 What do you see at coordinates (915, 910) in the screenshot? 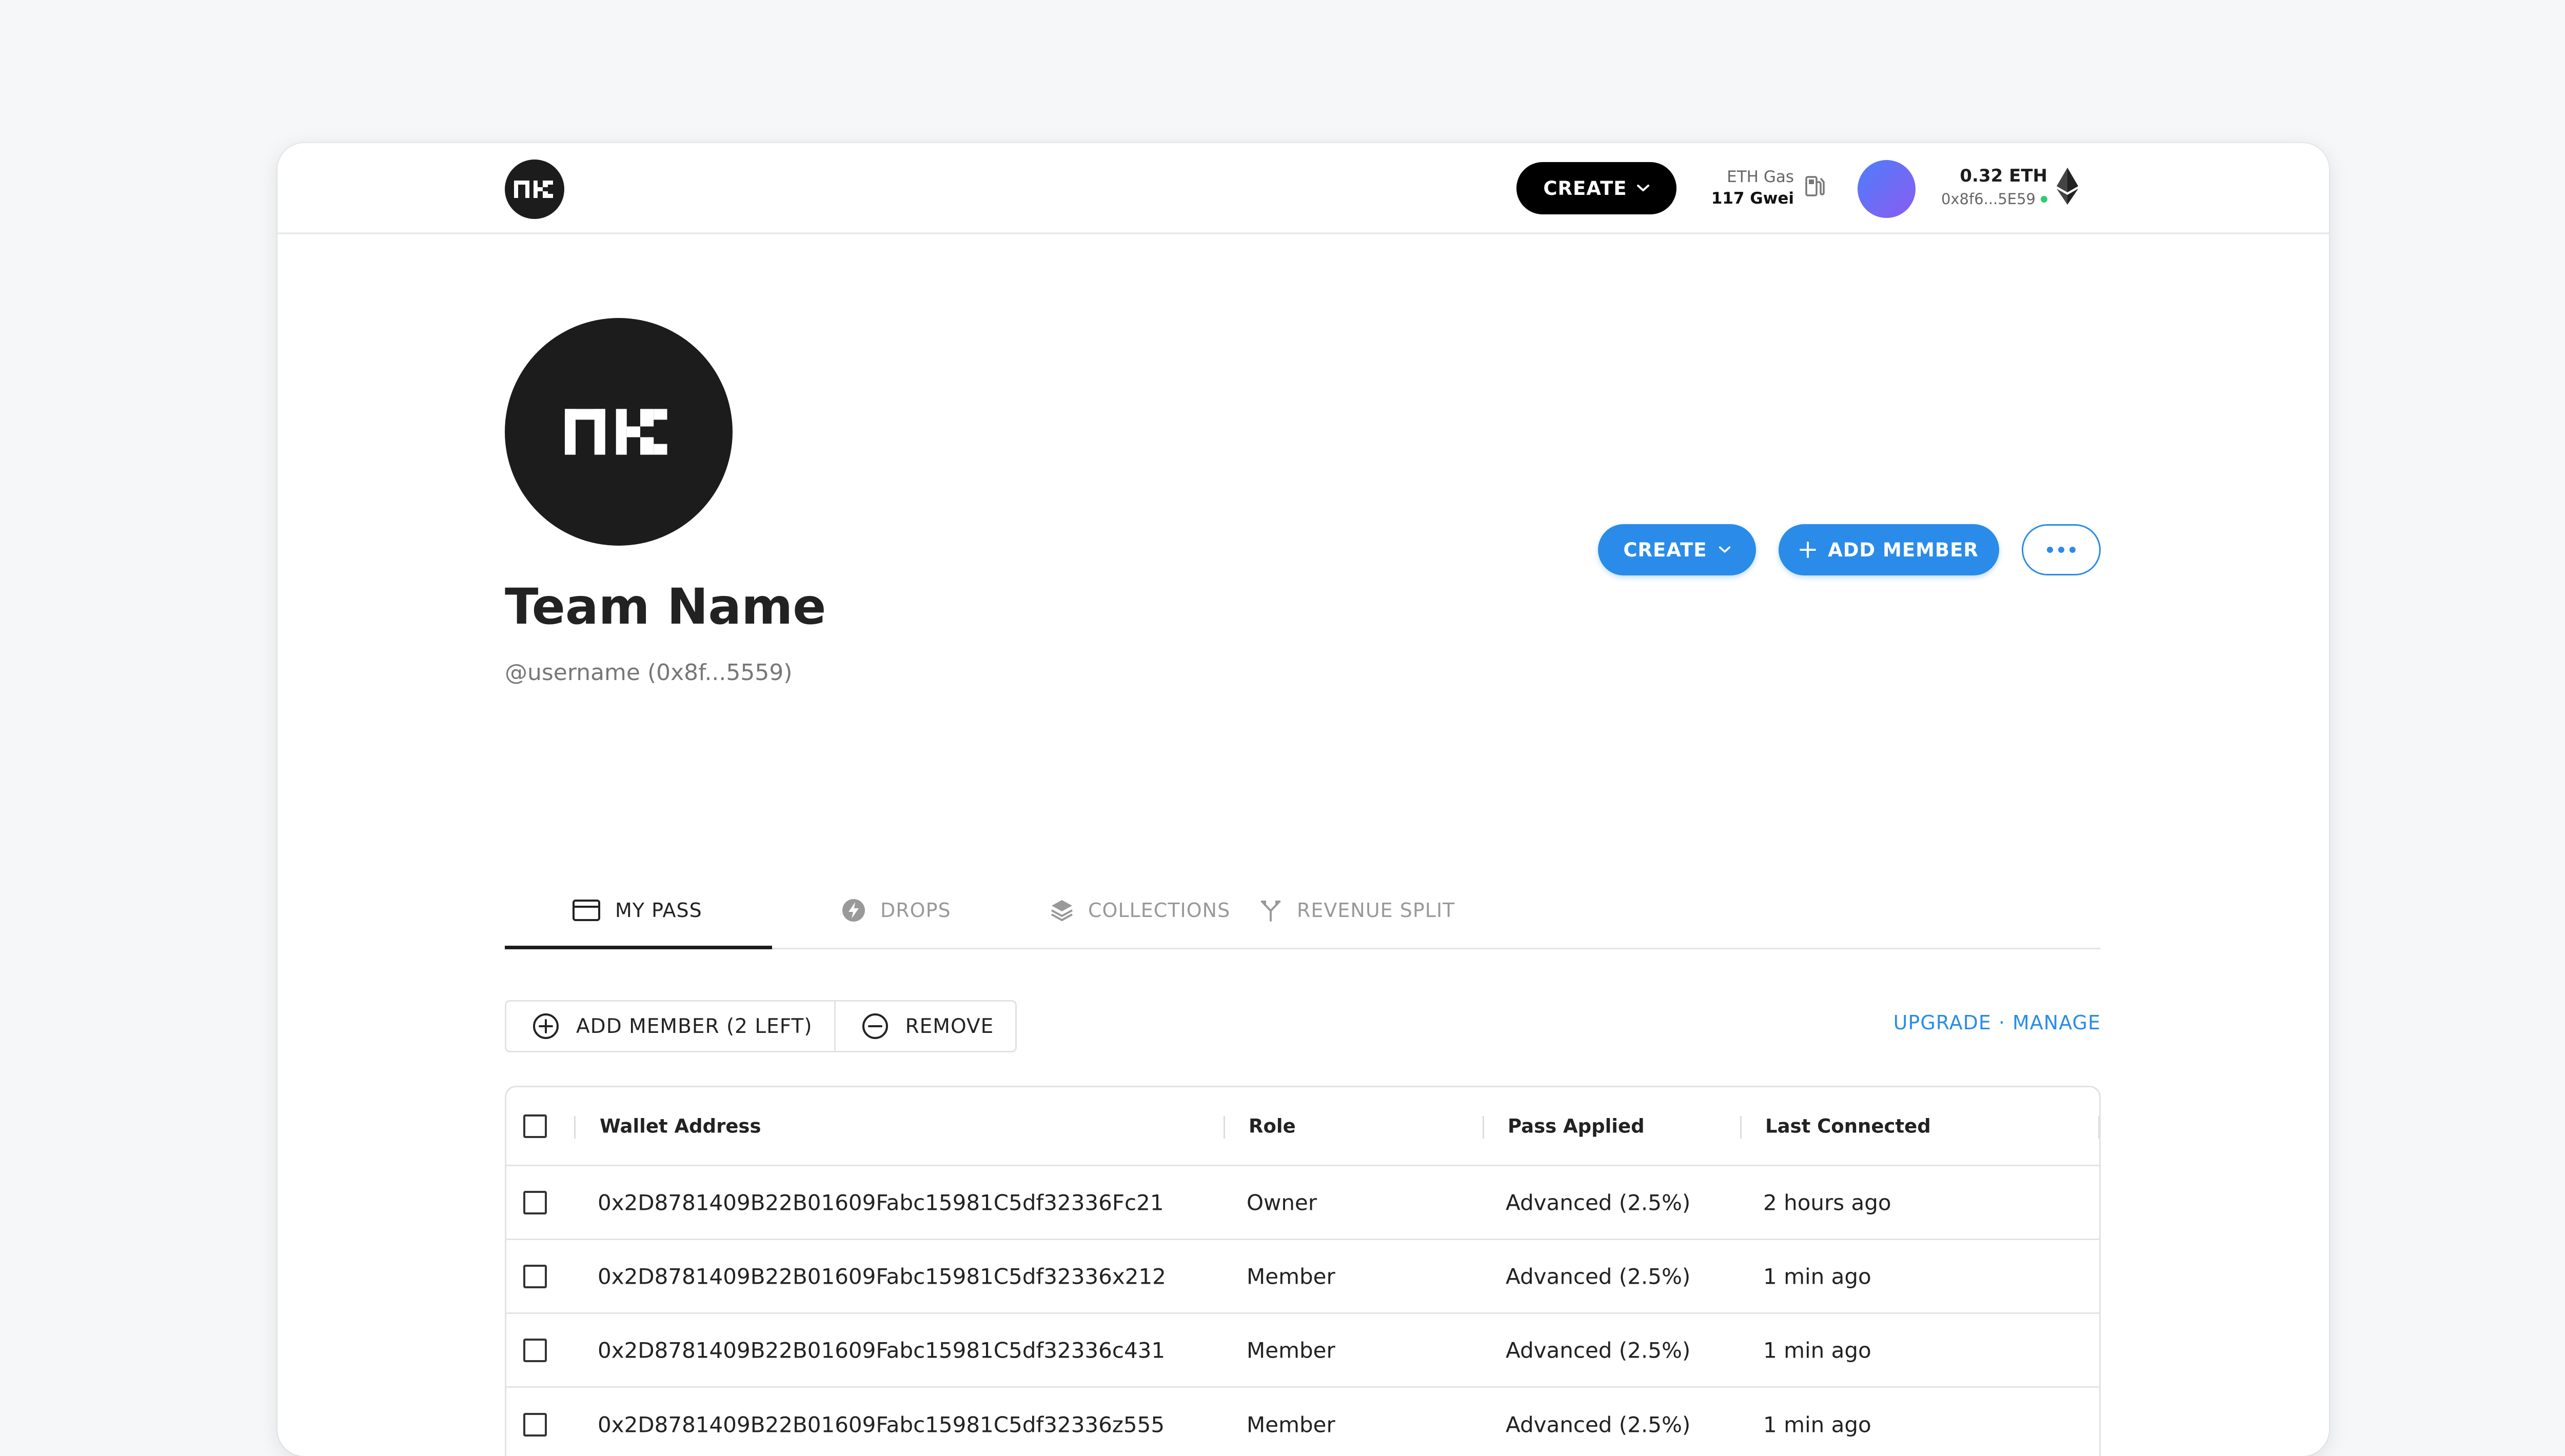
I see `tab-label: DROPS` at bounding box center [915, 910].